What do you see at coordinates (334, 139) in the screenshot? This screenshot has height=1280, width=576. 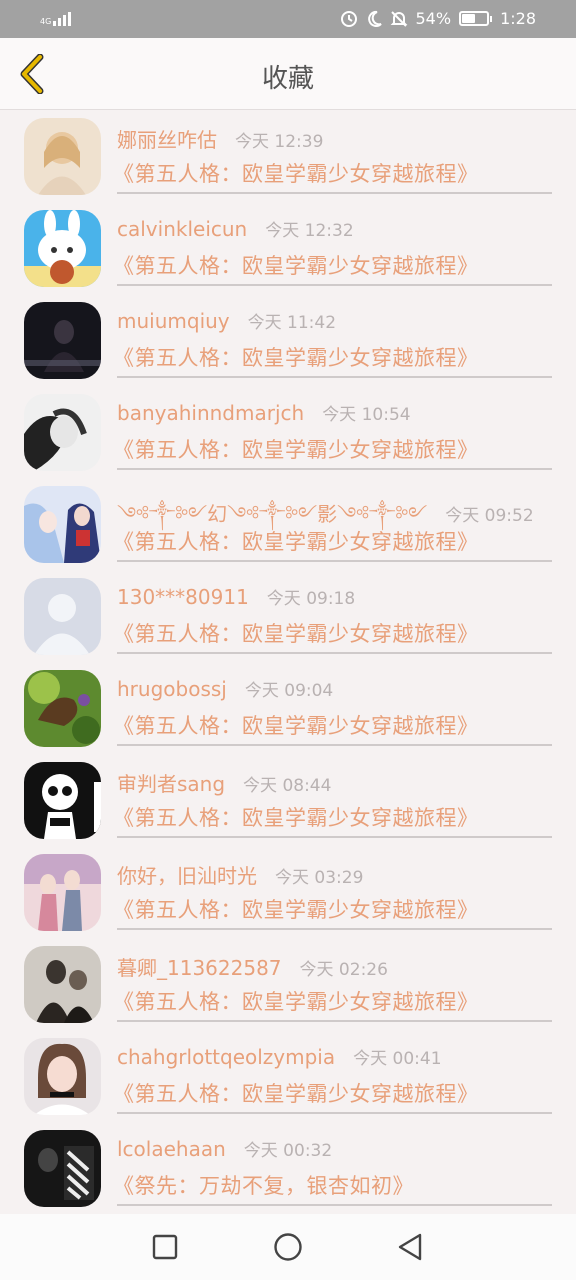 I see `name-row: 娜丽丝咋估 今天 12:39` at bounding box center [334, 139].